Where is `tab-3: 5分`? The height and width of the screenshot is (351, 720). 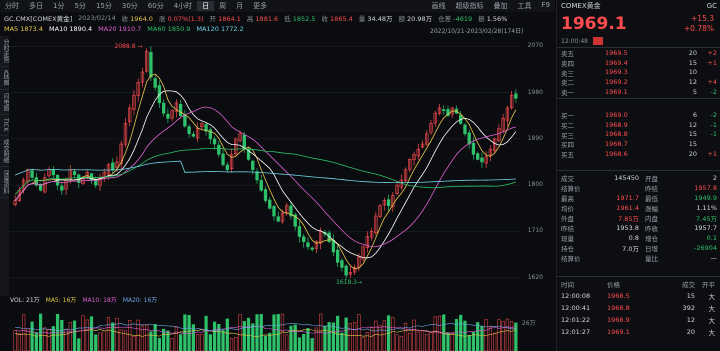
tab-3: 5分 is located at coordinates (79, 6).